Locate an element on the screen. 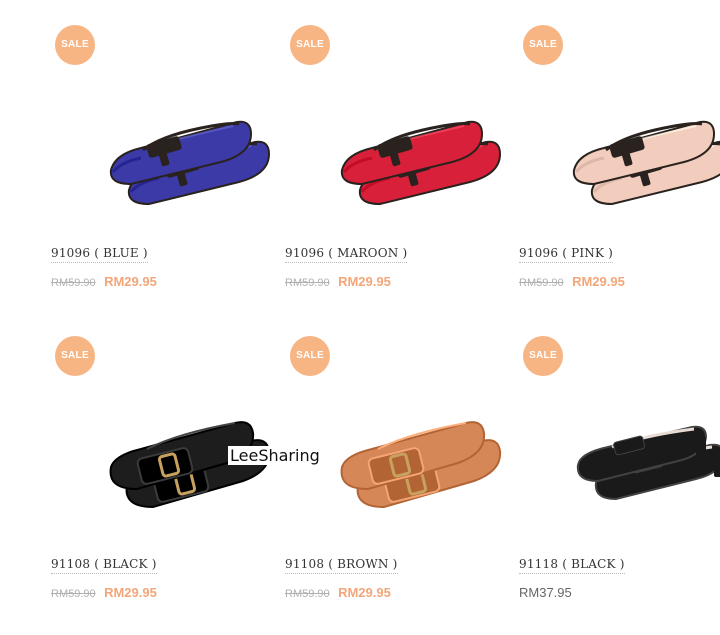 The width and height of the screenshot is (720, 635). product-title: 91108 ( BROWN ) is located at coordinates (341, 565).